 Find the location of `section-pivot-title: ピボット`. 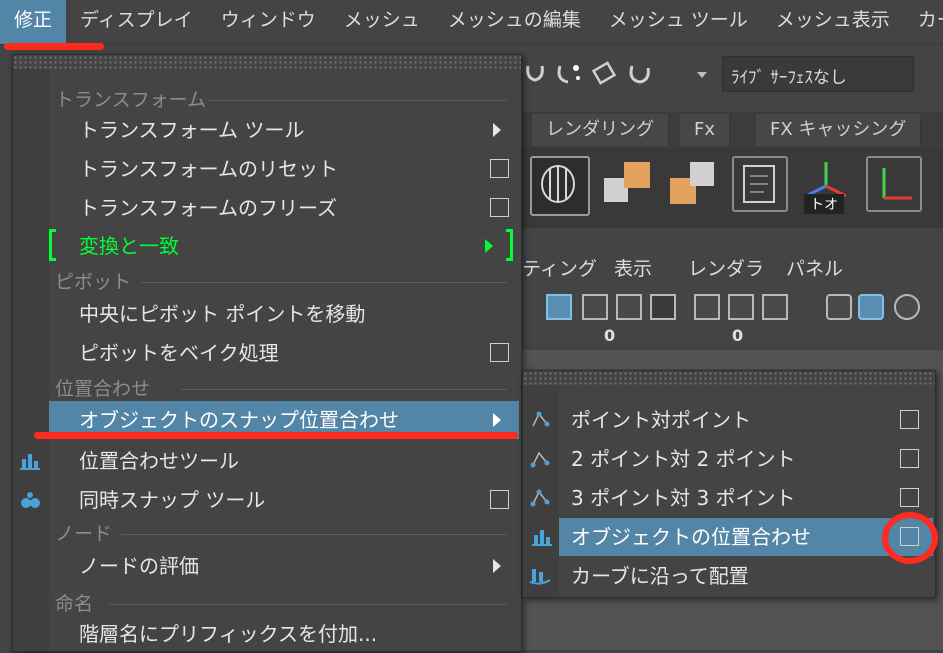

section-pivot-title: ピボット is located at coordinates (93, 282).